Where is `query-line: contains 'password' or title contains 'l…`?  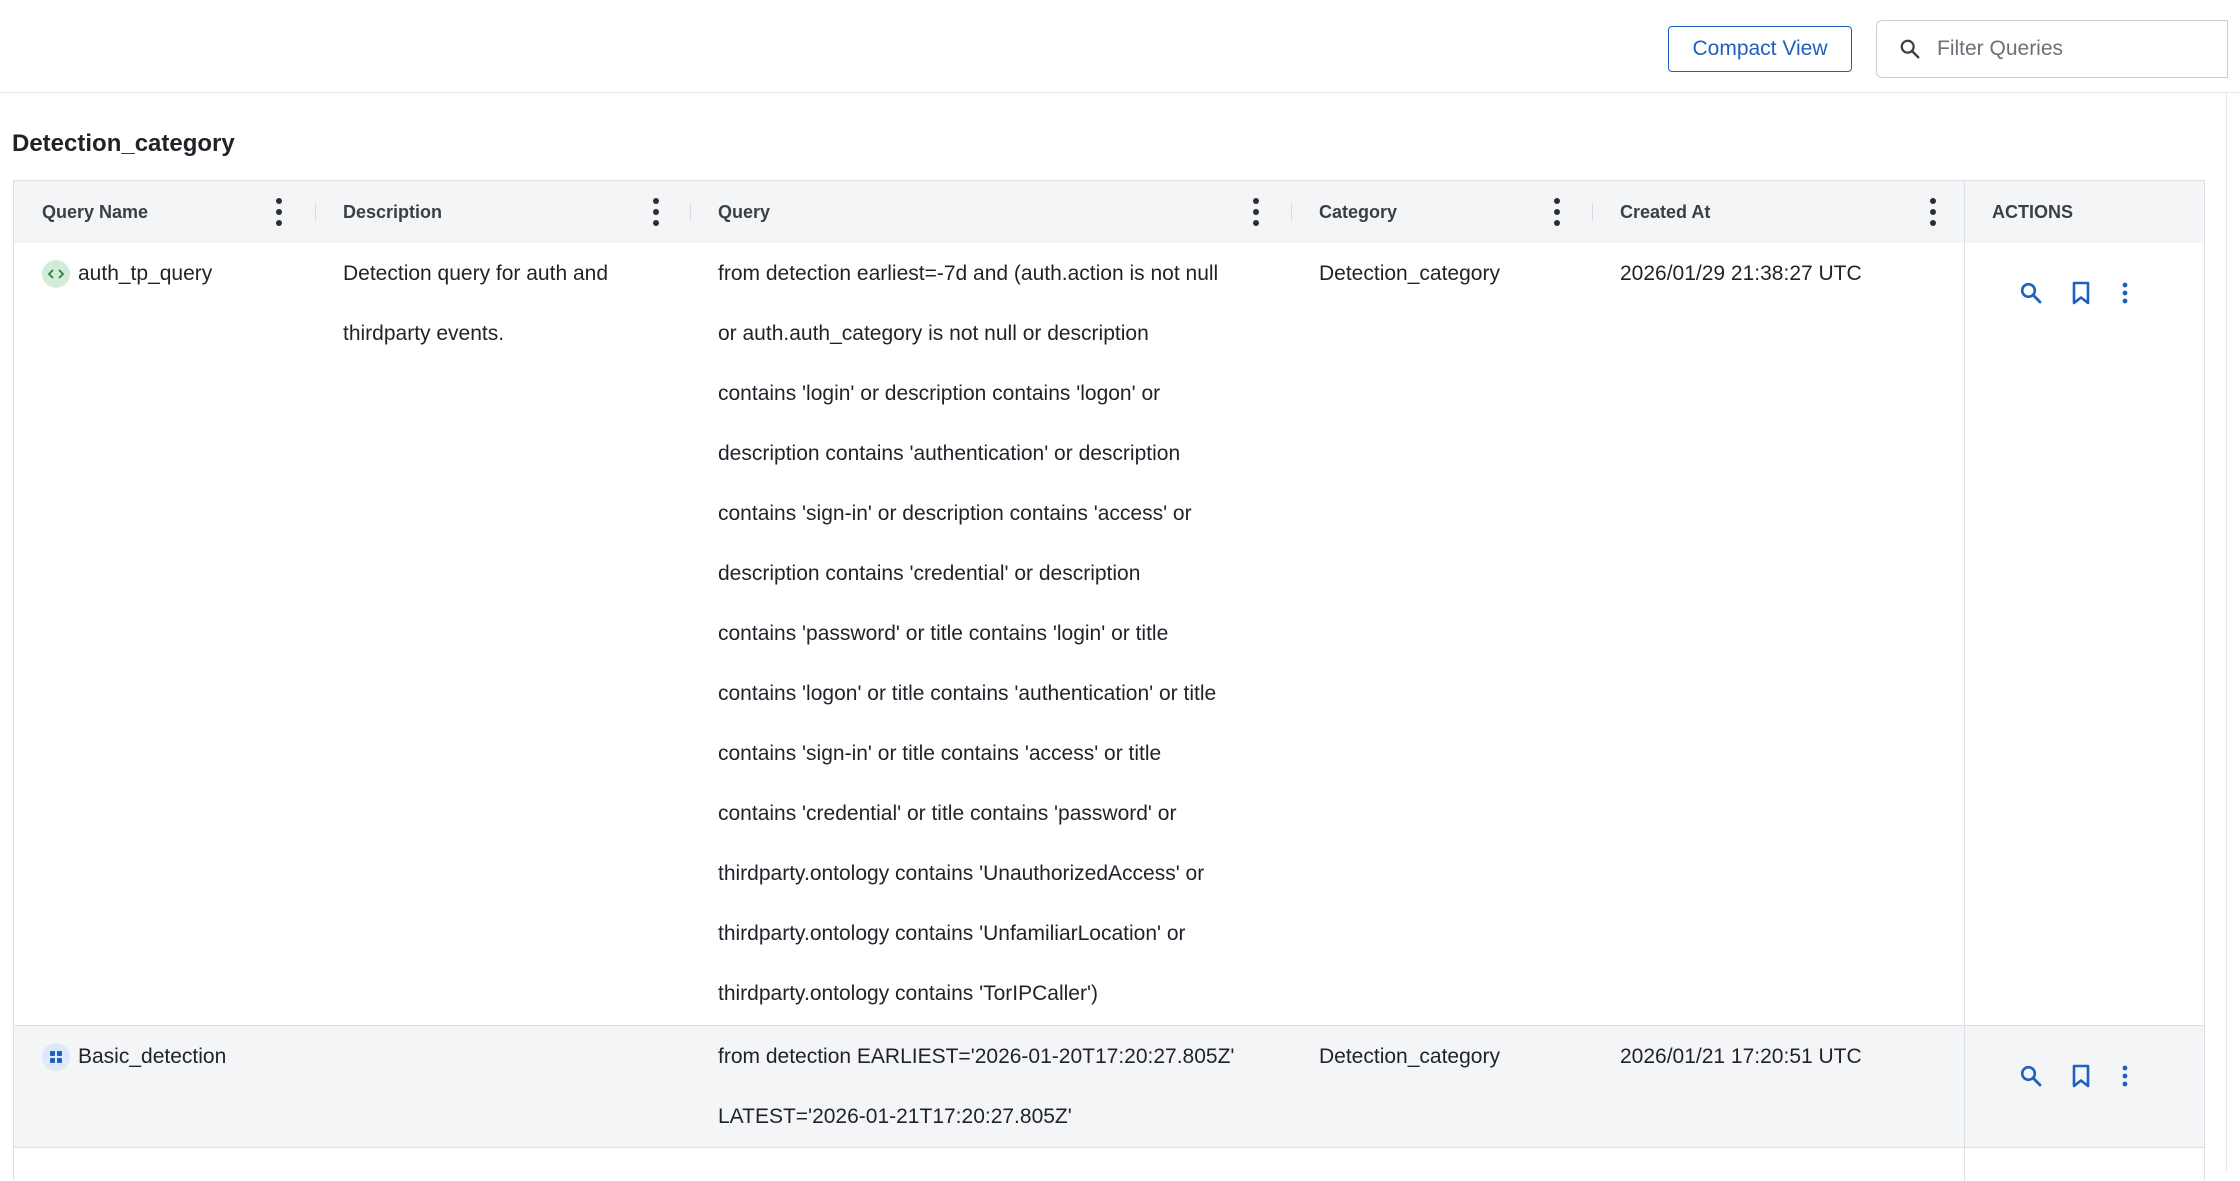 query-line: contains 'password' or title contains 'l… is located at coordinates (943, 633).